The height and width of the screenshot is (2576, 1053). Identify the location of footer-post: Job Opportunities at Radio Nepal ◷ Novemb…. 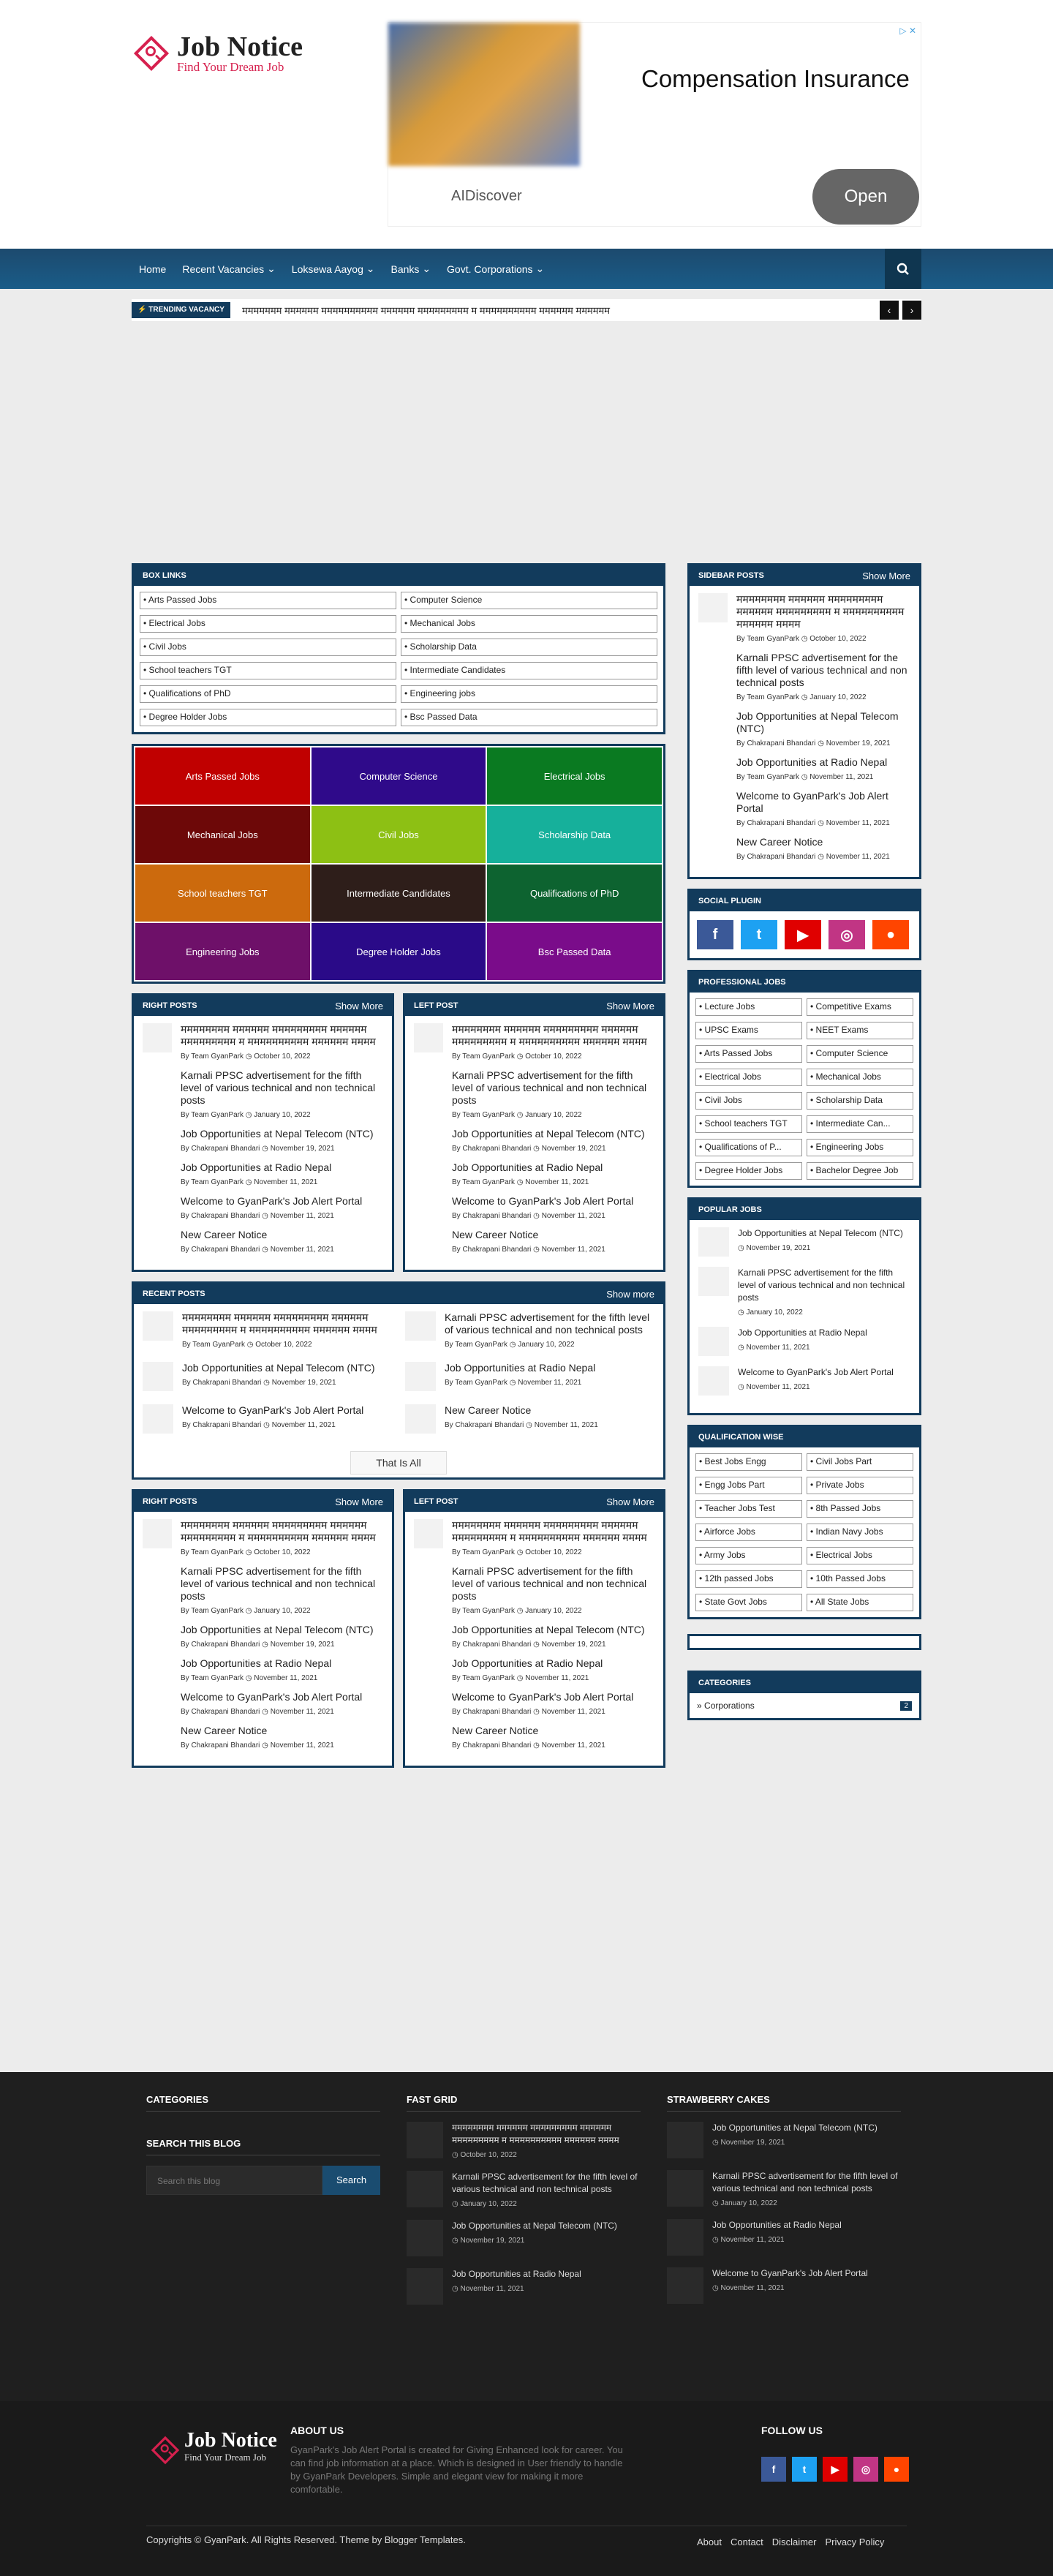
(784, 2237).